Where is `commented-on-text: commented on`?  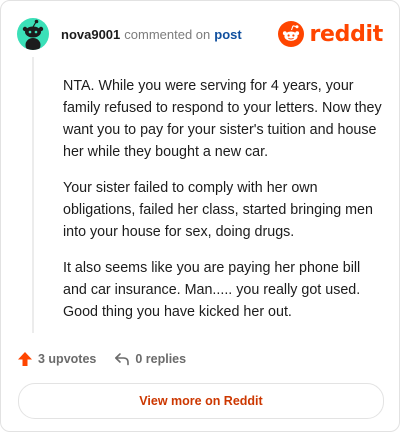 commented-on-text: commented on is located at coordinates (167, 34).